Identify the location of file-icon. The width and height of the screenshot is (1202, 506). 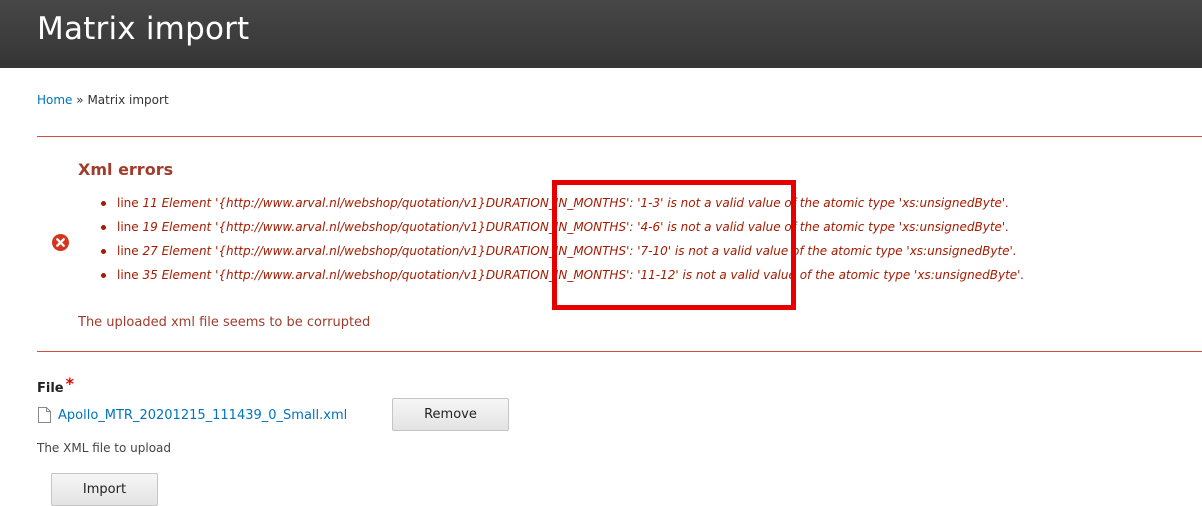
(44, 415).